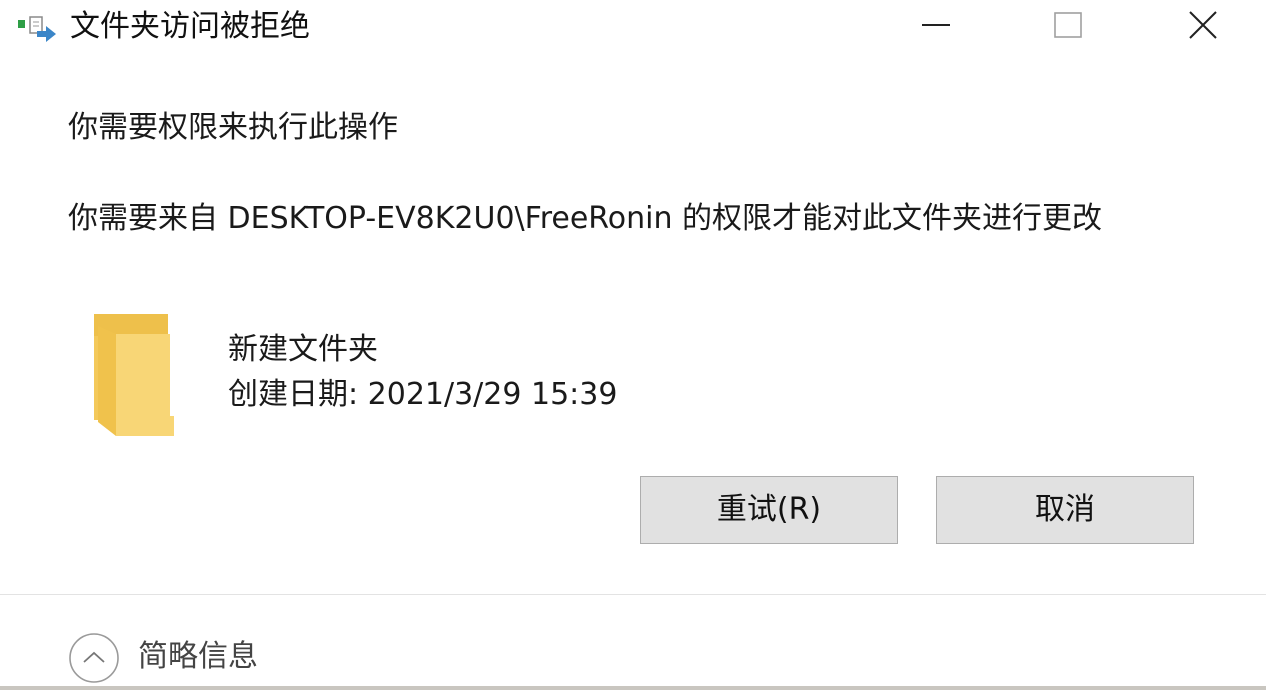 The width and height of the screenshot is (1266, 690). I want to click on folder-created-date: 创建日期: 2021/3/29 15:39, so click(423, 394).